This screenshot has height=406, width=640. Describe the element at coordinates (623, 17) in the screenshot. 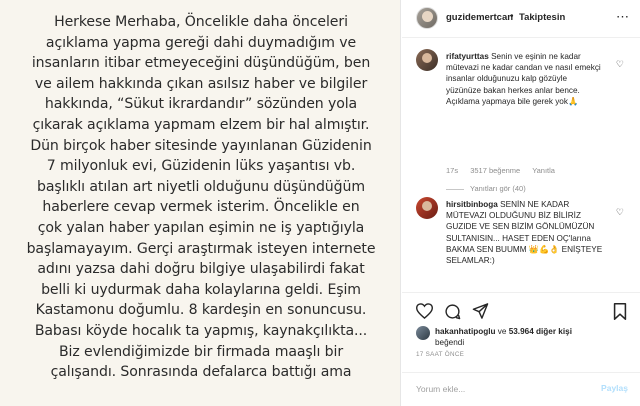

I see `more-icon: ⋯` at that location.